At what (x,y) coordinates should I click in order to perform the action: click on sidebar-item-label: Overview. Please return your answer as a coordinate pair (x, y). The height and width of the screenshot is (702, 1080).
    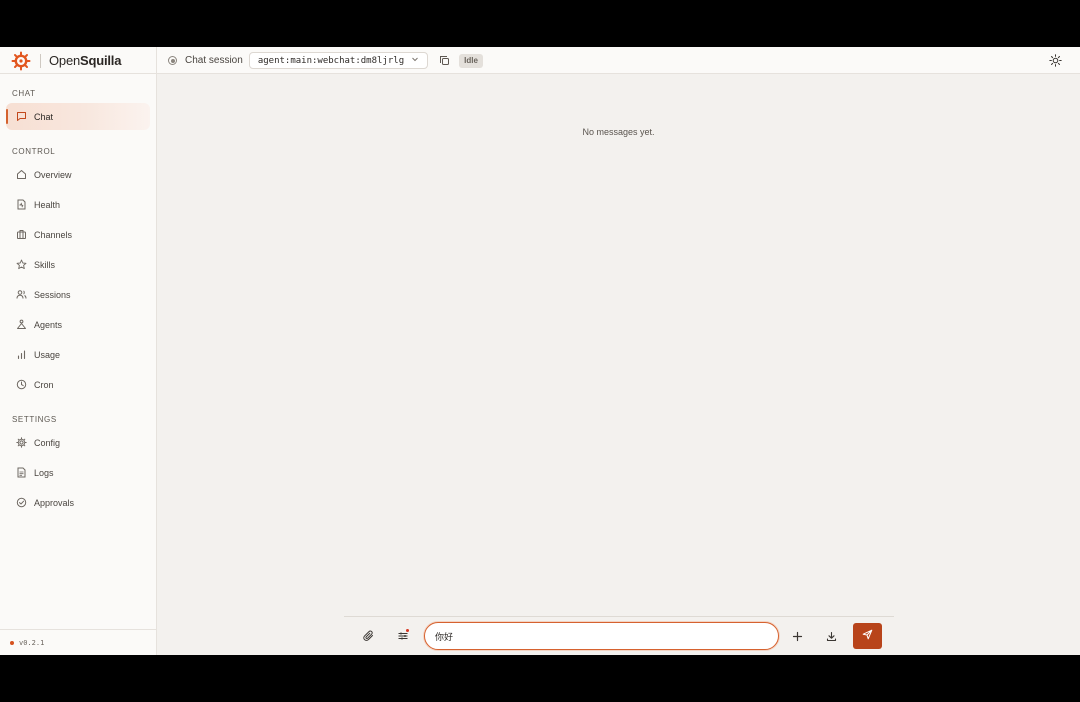
    Looking at the image, I should click on (53, 174).